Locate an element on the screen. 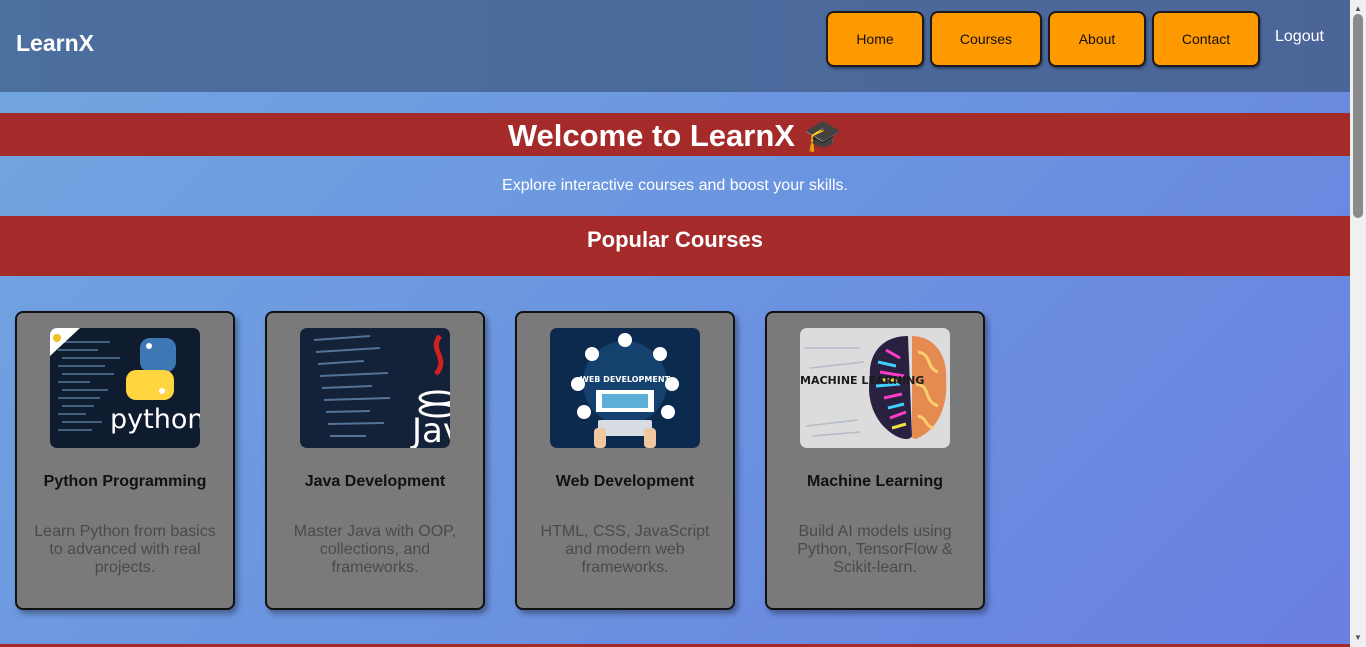 This screenshot has height=647, width=1366. web-dev-course-image: WEB DEVELOPMENT is located at coordinates (625, 388).